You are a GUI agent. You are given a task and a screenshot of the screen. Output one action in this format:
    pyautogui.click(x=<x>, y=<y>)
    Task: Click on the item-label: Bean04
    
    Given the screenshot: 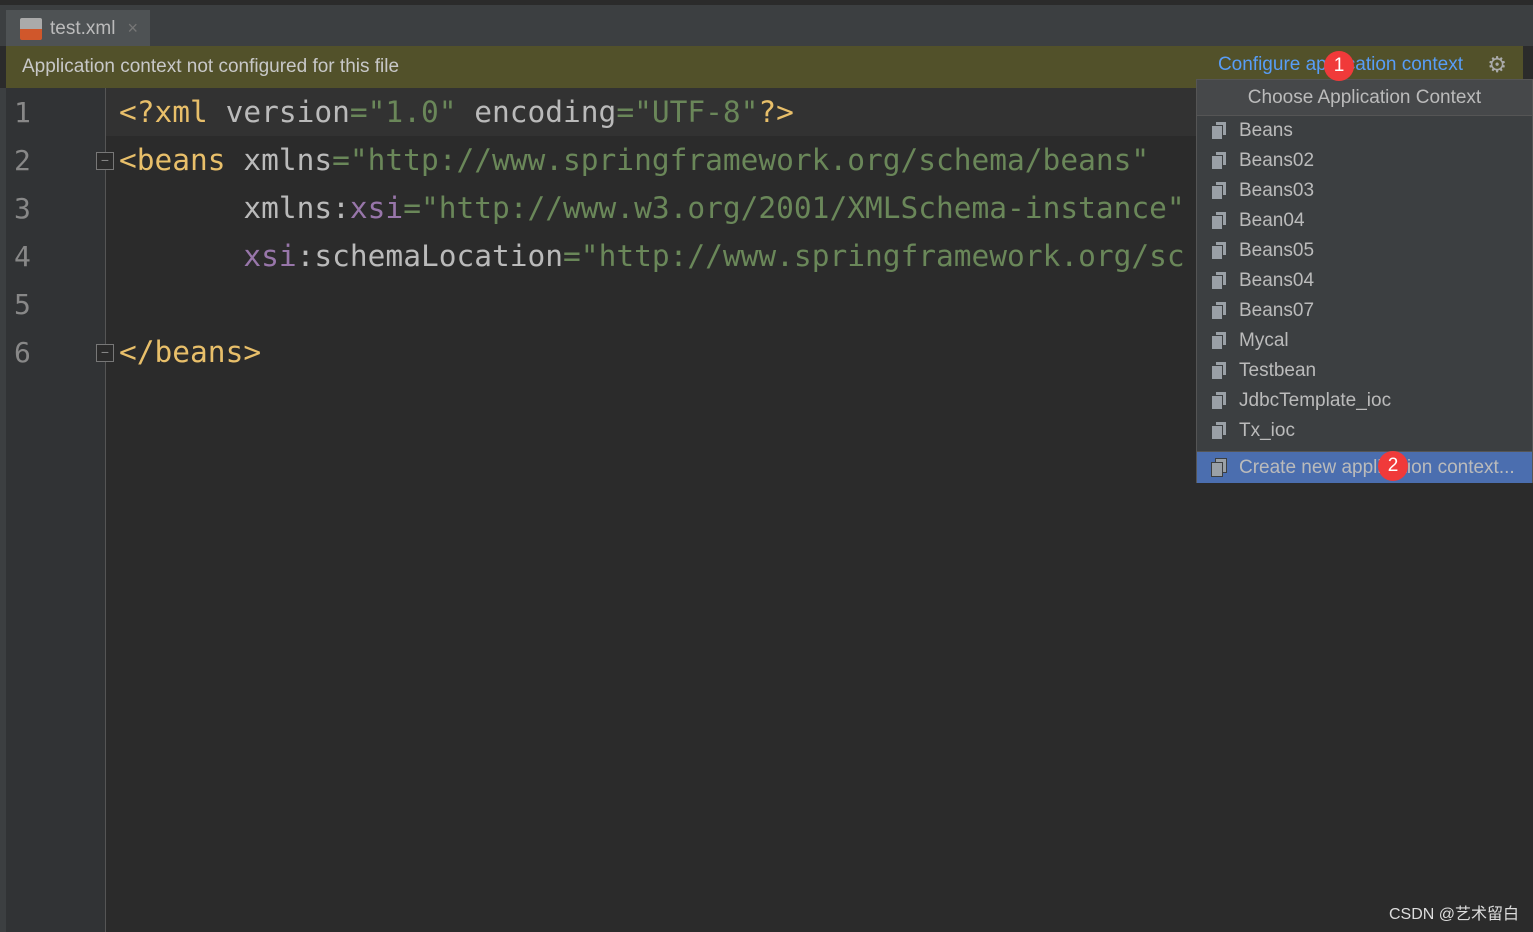 What is the action you would take?
    pyautogui.click(x=1272, y=220)
    